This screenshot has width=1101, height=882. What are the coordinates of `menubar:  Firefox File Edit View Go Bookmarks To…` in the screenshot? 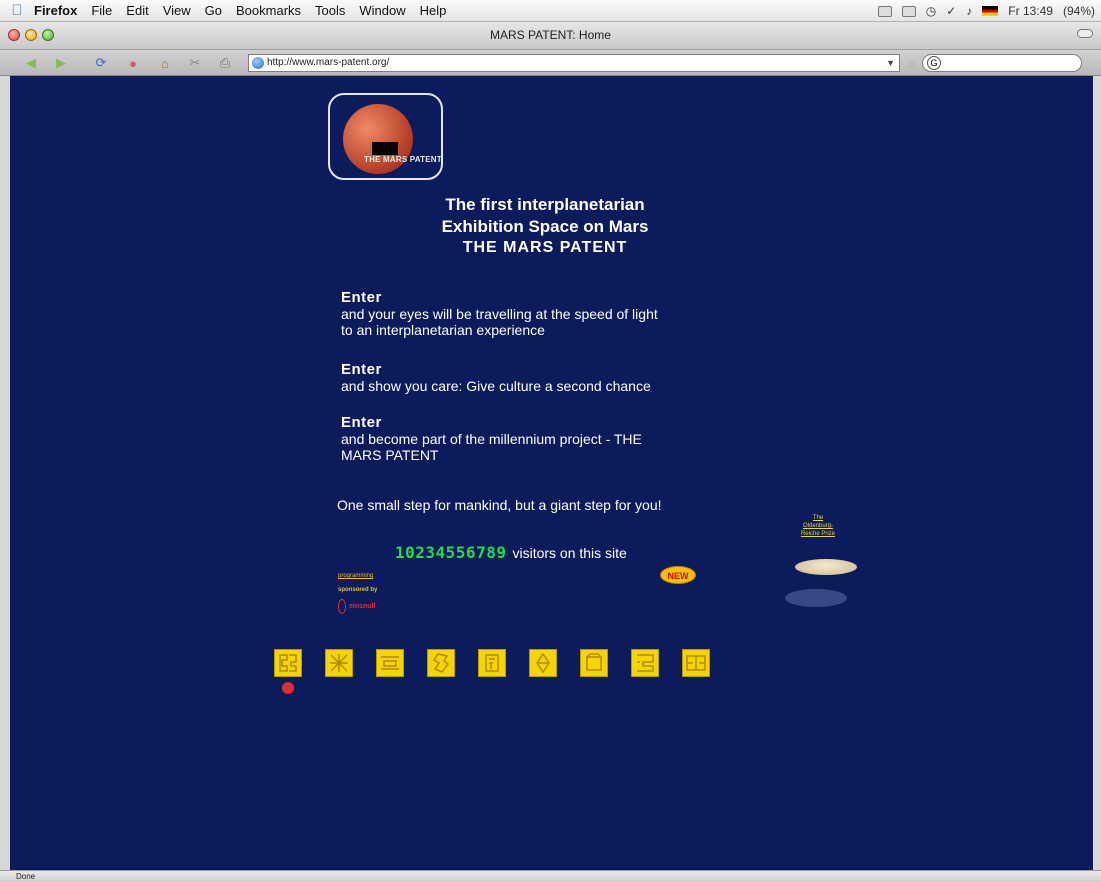 It's located at (550, 11).